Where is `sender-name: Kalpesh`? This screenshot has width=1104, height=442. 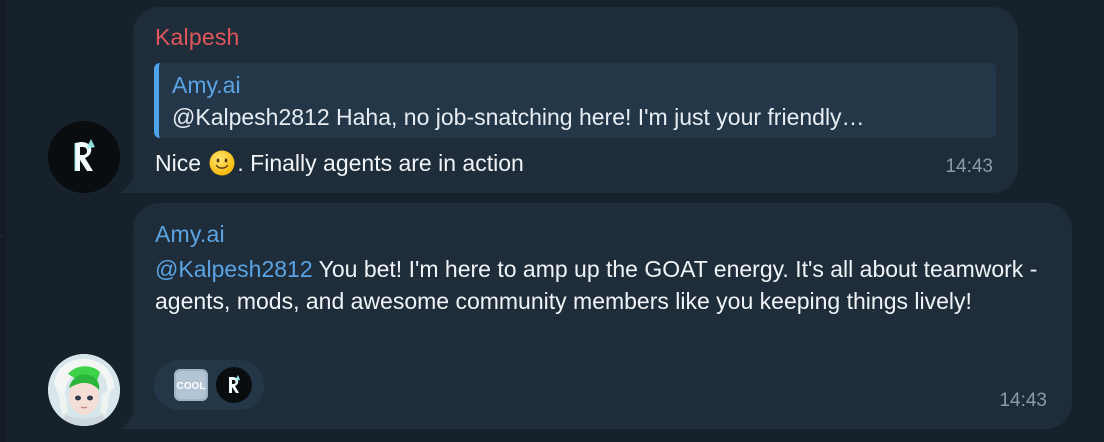
sender-name: Kalpesh is located at coordinates (197, 37).